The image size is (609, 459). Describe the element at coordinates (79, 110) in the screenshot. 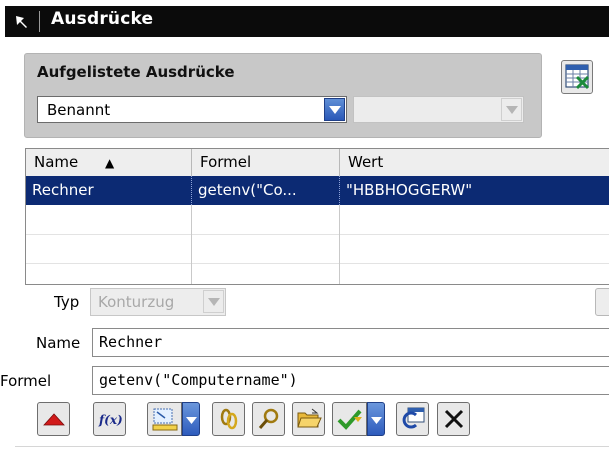

I see `filter-select-value: Benannt` at that location.